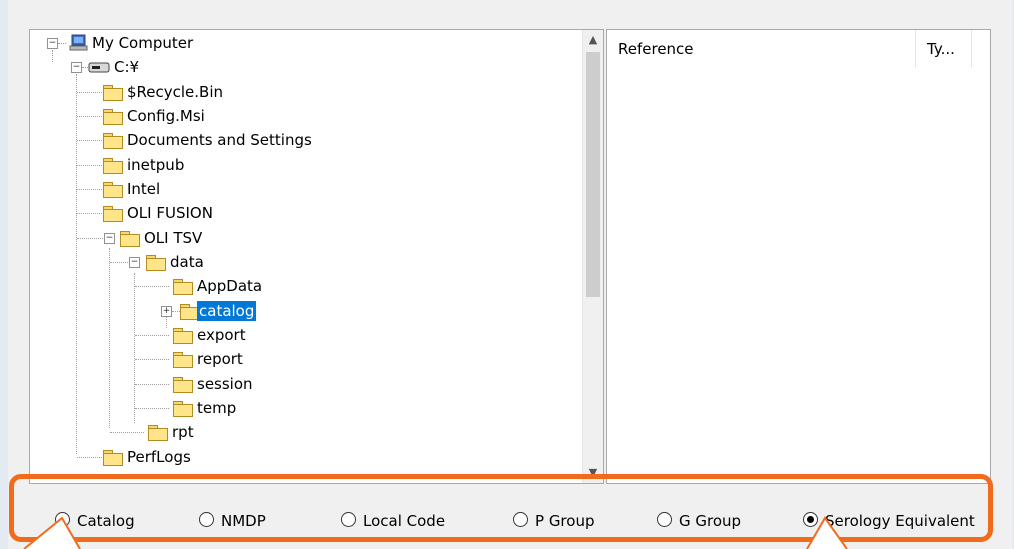 The height and width of the screenshot is (549, 1014). I want to click on tree-node-label: PerfLogs, so click(159, 457).